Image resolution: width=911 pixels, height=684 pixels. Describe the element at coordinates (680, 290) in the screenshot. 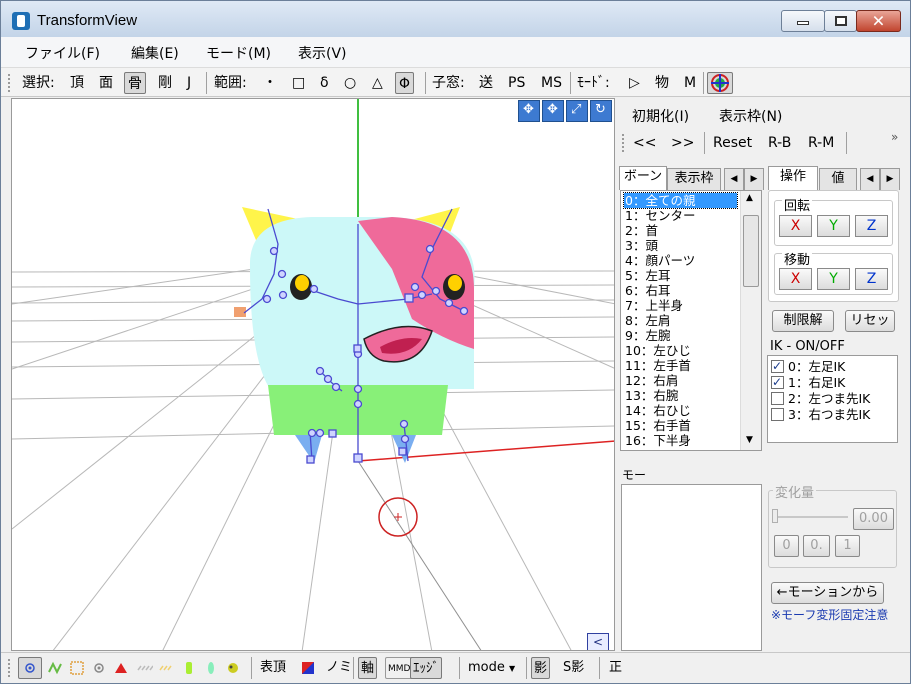

I see `bone-list-item: 6：右耳` at that location.